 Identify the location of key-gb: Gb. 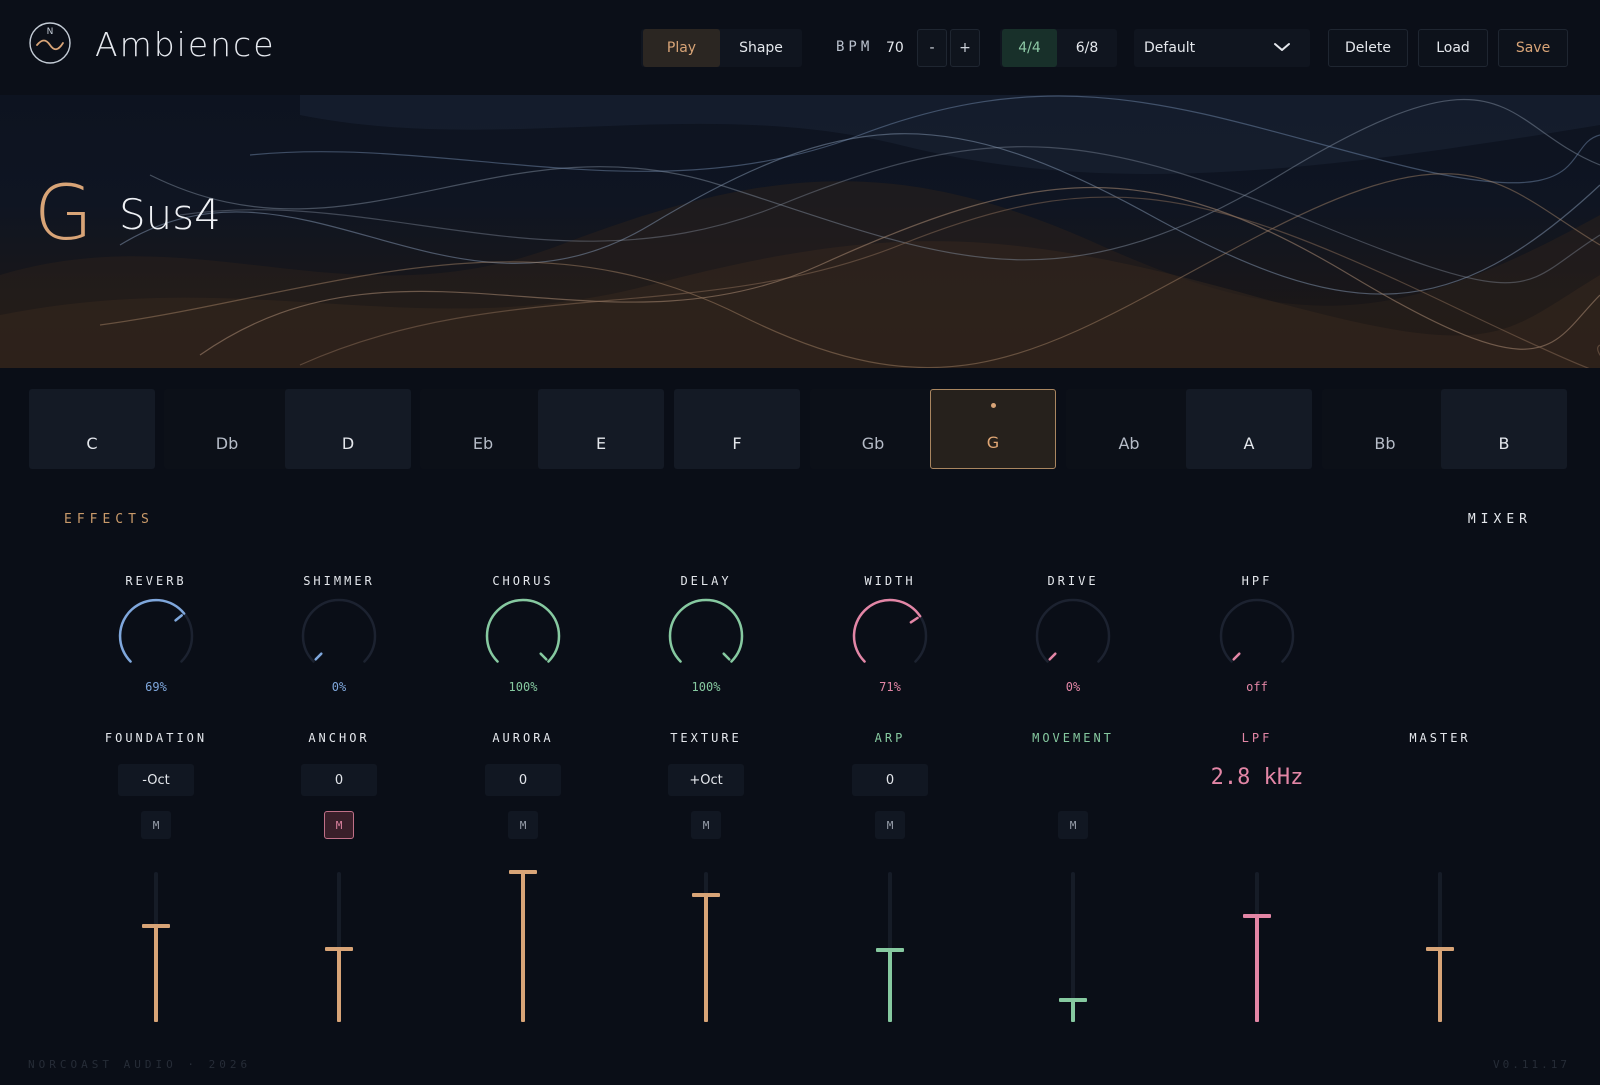
(873, 429).